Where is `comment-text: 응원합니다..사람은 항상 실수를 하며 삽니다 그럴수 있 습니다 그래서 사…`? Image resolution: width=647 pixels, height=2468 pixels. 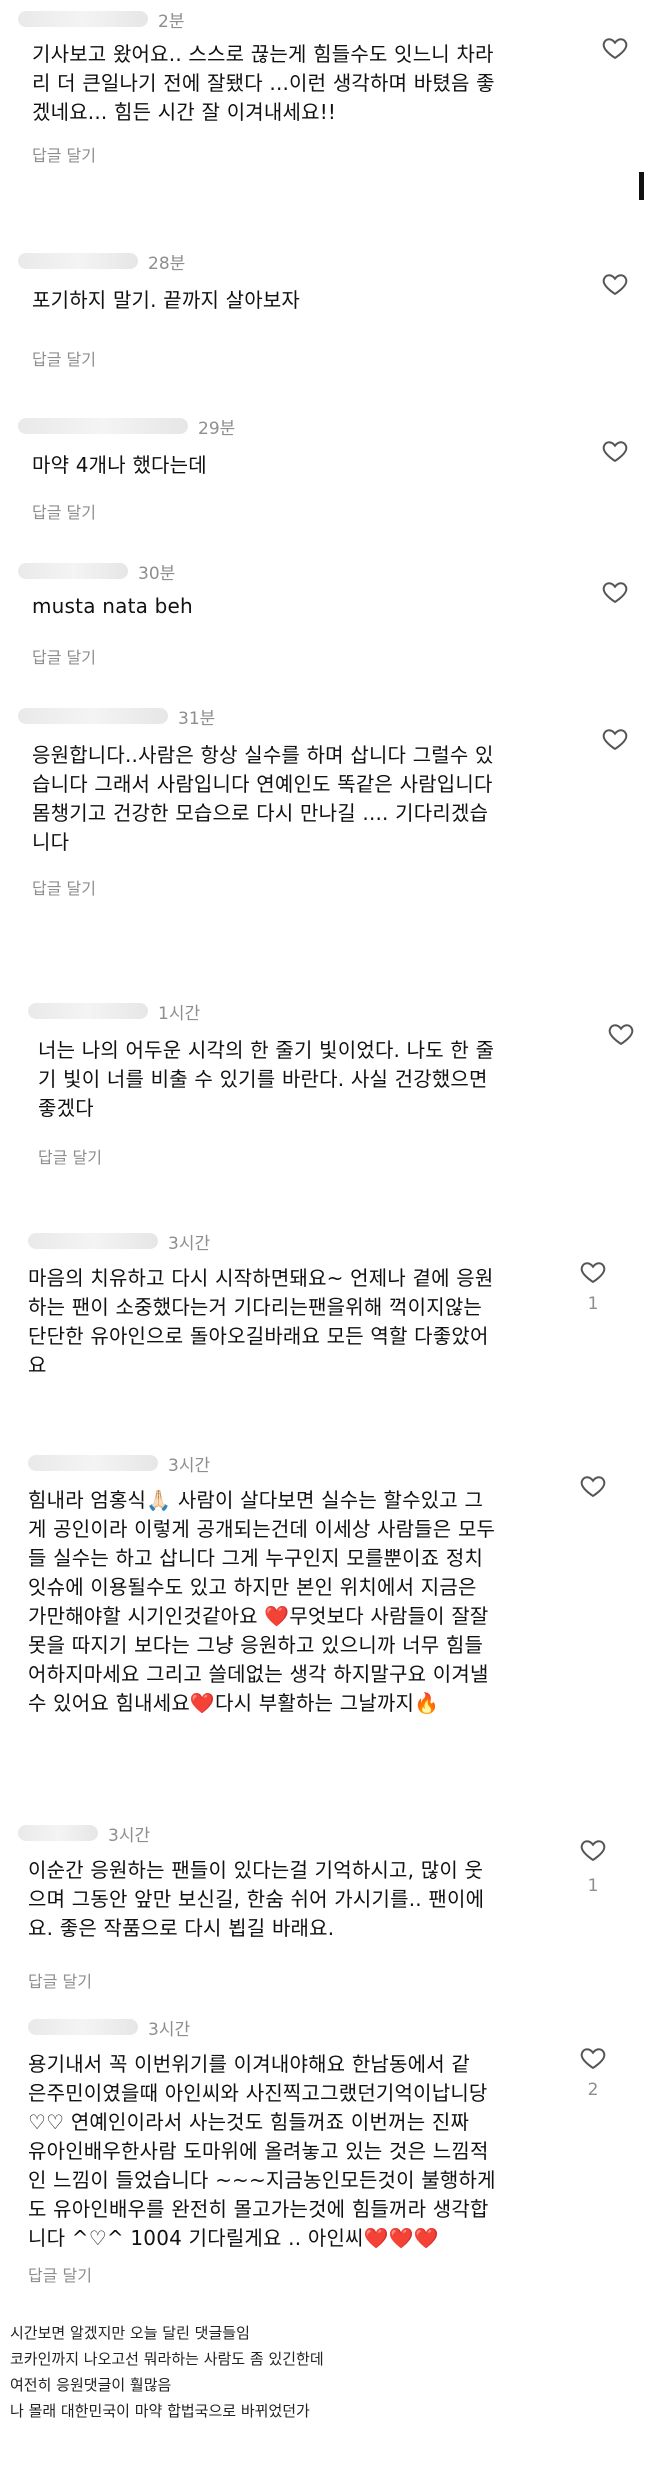 comment-text: 응원합니다..사람은 항상 실수를 하며 삽니다 그럴수 있 습니다 그래서 사… is located at coordinates (263, 798).